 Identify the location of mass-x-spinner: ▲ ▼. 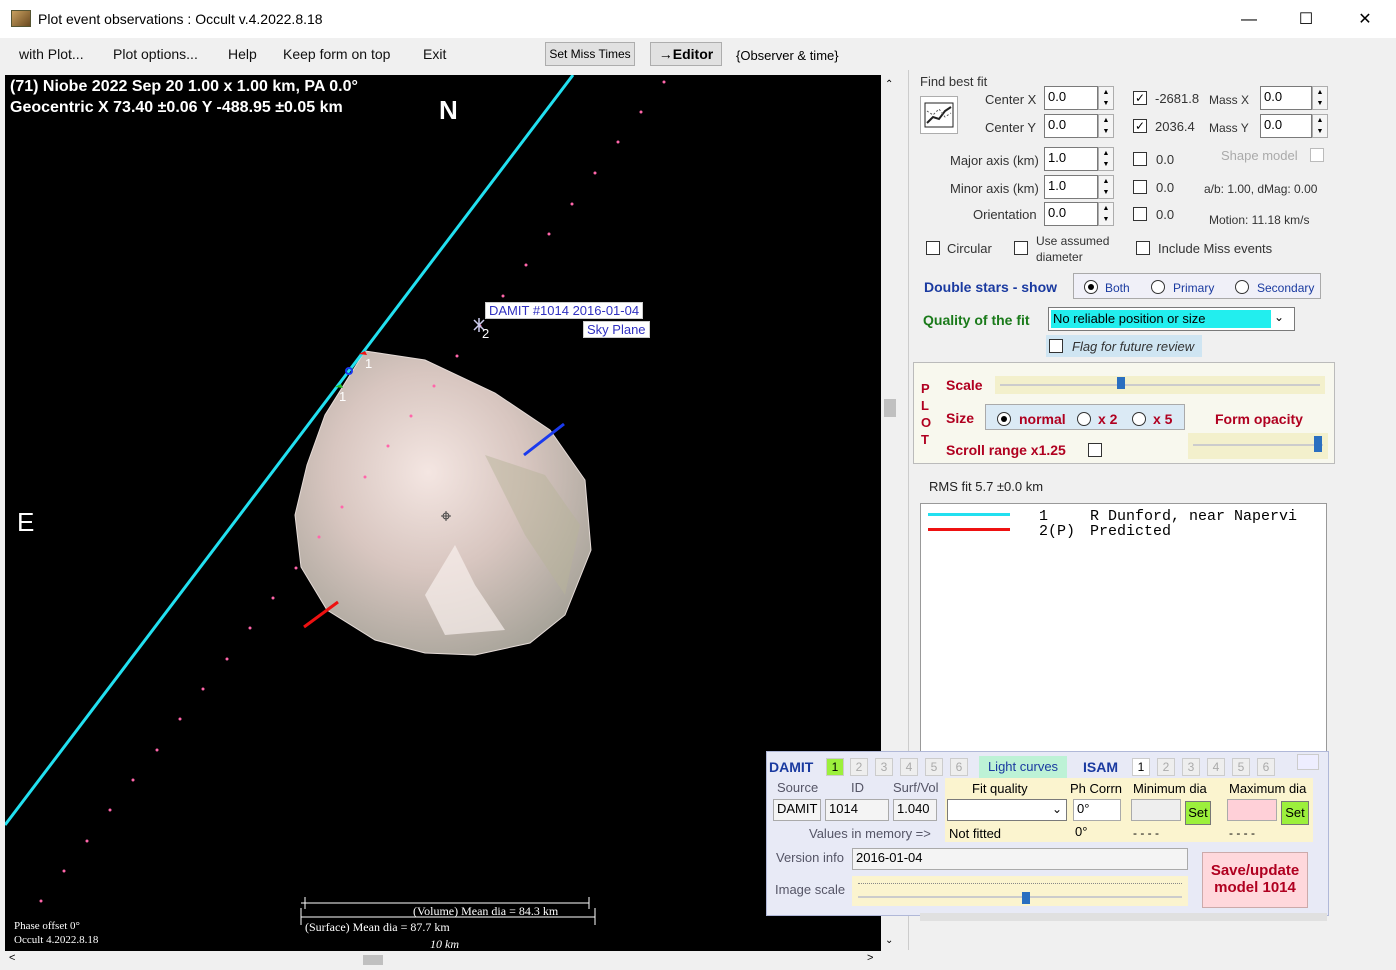
(1320, 98).